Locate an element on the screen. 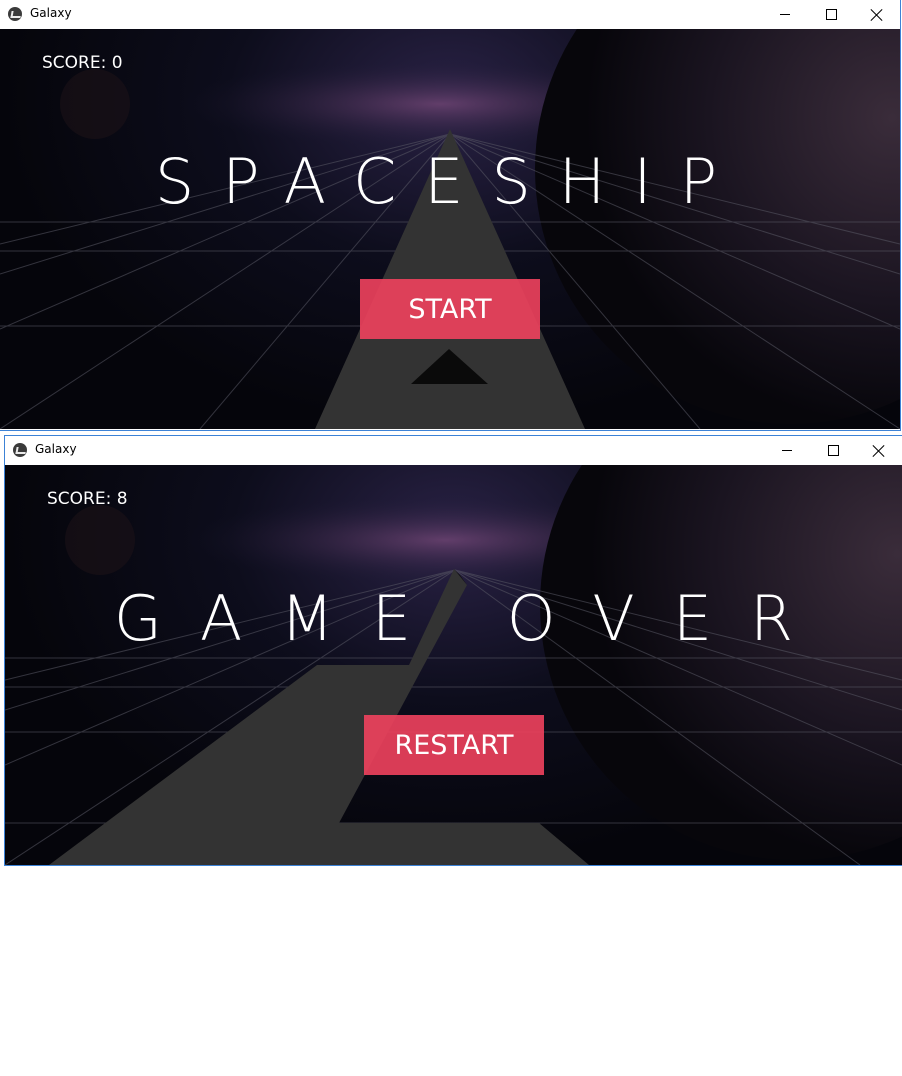 The image size is (902, 1076). score-label: SCORE: 8 is located at coordinates (87, 499).